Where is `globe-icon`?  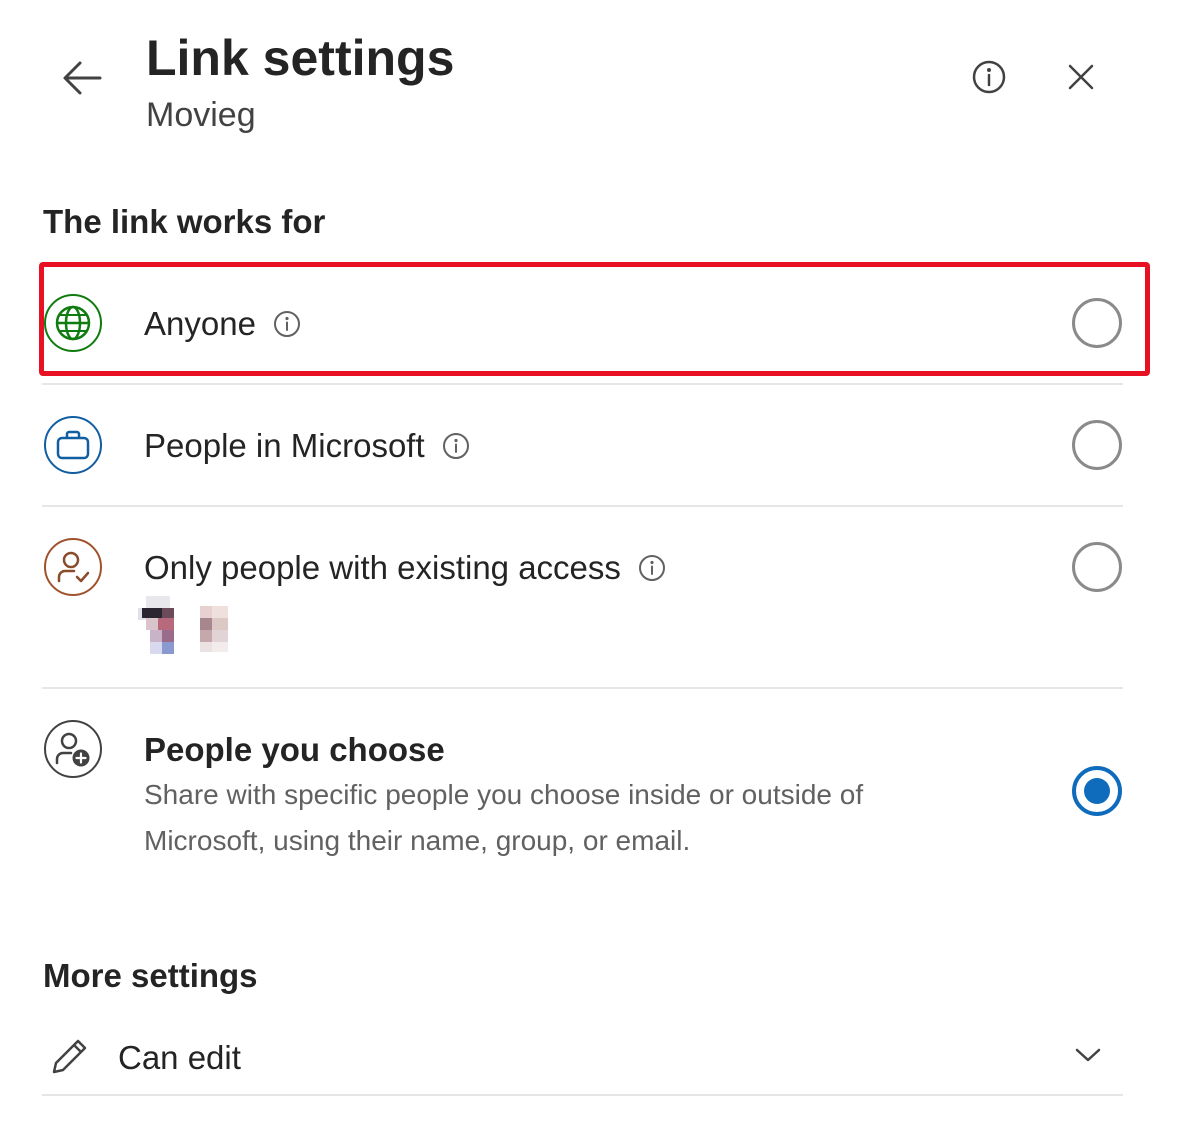
globe-icon is located at coordinates (73, 323).